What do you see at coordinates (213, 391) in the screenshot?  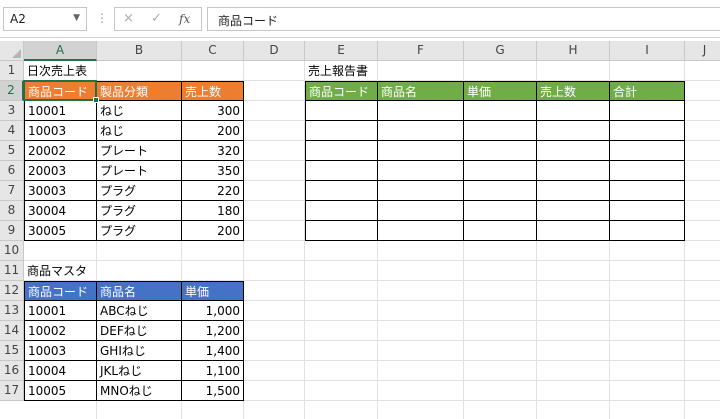 I see `product-master-cell: 1,500` at bounding box center [213, 391].